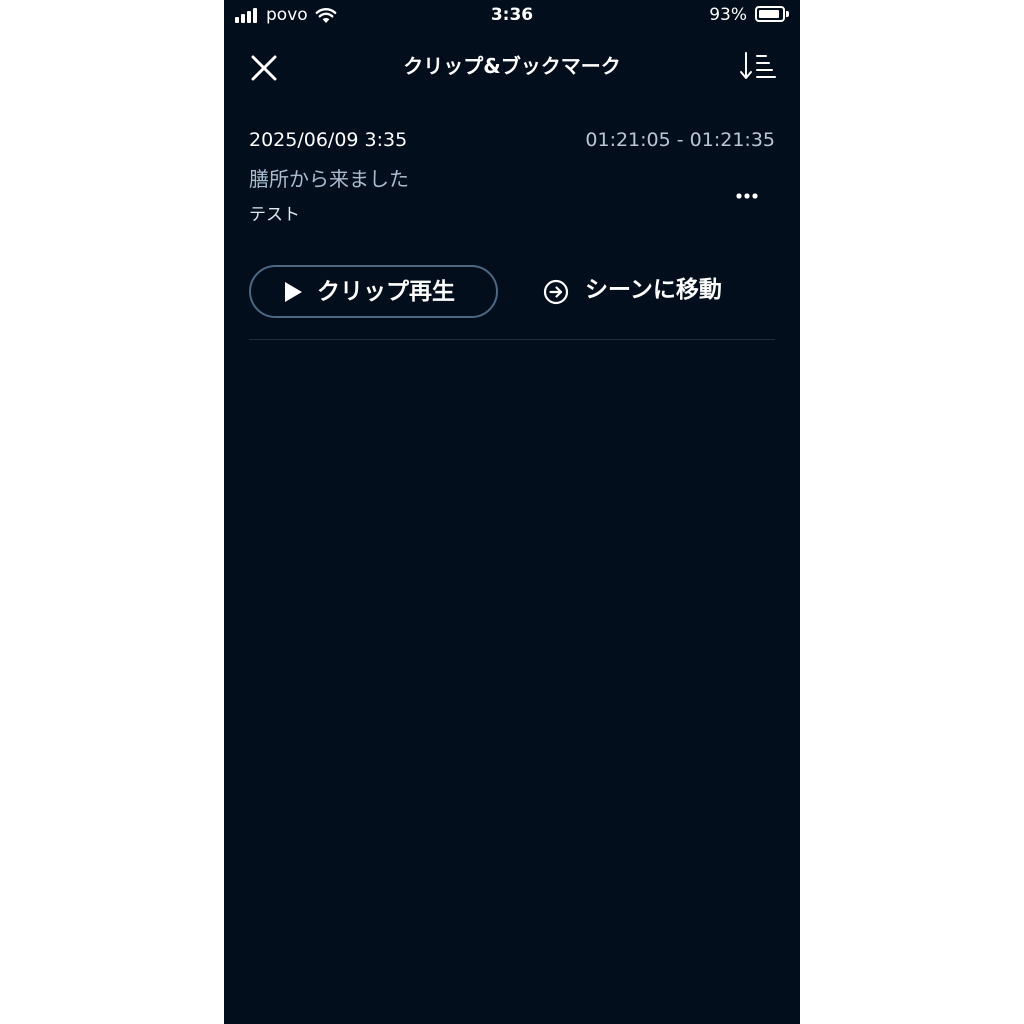 The height and width of the screenshot is (1024, 1024). I want to click on clip-play-button: クリップ再生, so click(373, 291).